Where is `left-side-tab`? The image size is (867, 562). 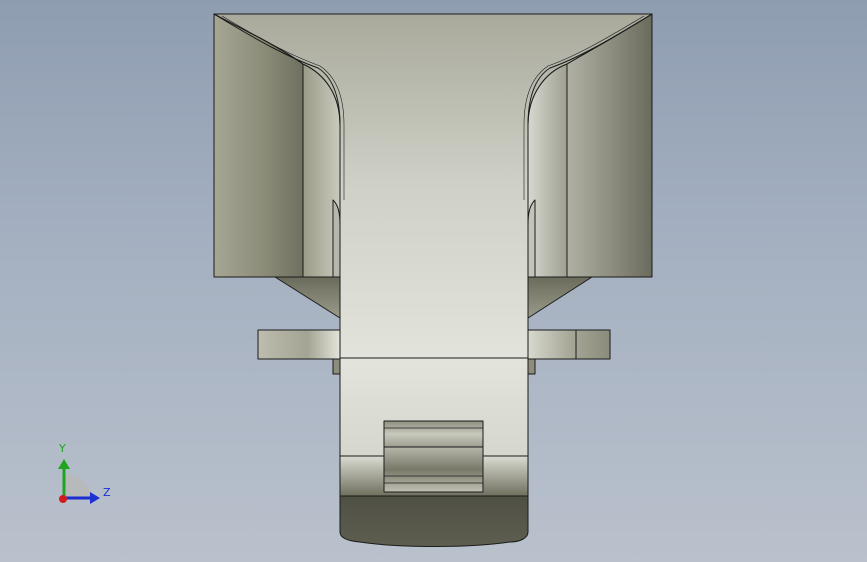
left-side-tab is located at coordinates (299, 344).